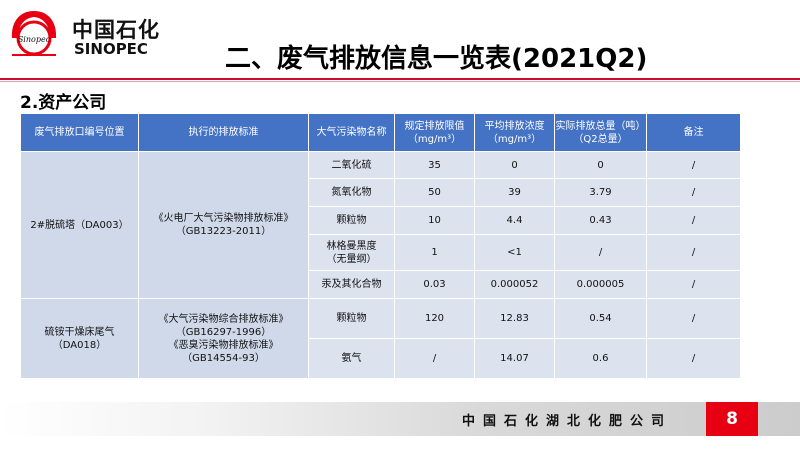  I want to click on outlet-cell: 硫铵干燥床尾气 （DA018）, so click(79, 338).